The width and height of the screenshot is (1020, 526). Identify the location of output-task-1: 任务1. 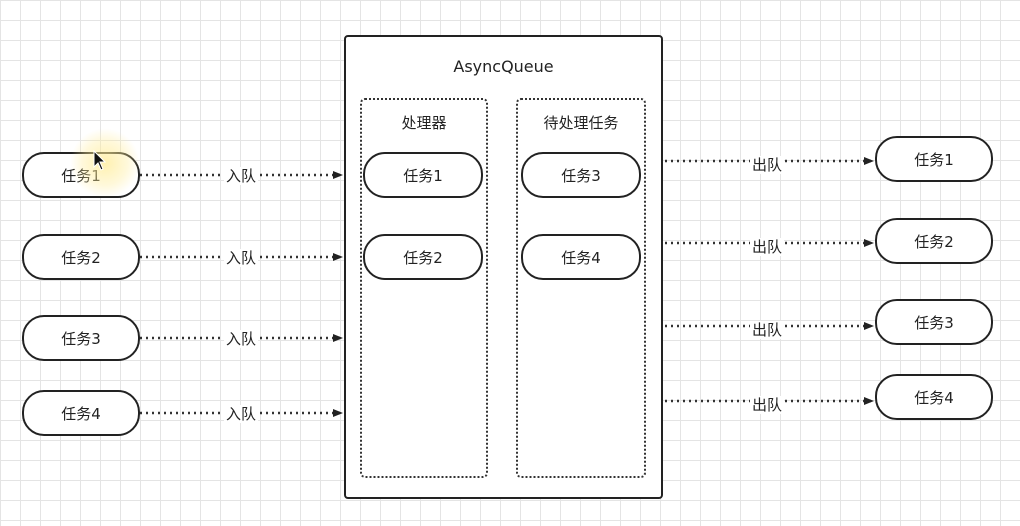
(934, 159).